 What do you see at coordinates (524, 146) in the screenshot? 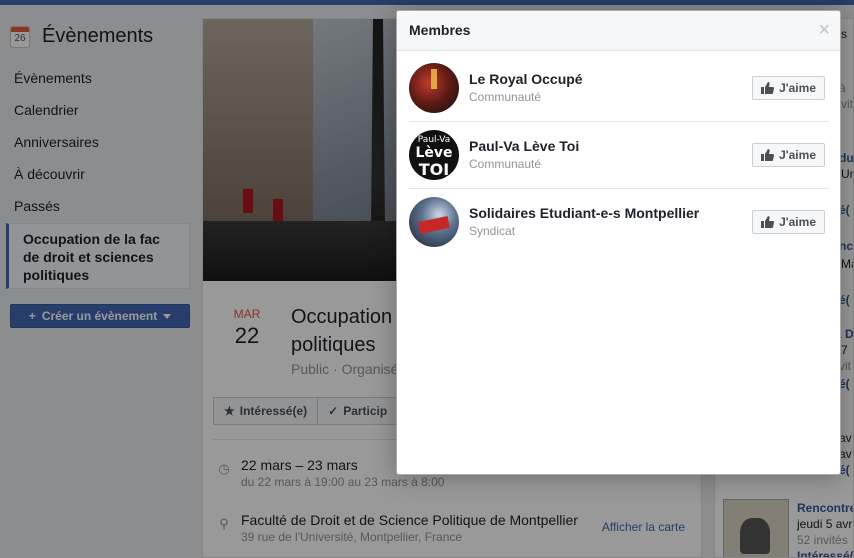
I see `member-name: Paul-Va Lève Toi` at bounding box center [524, 146].